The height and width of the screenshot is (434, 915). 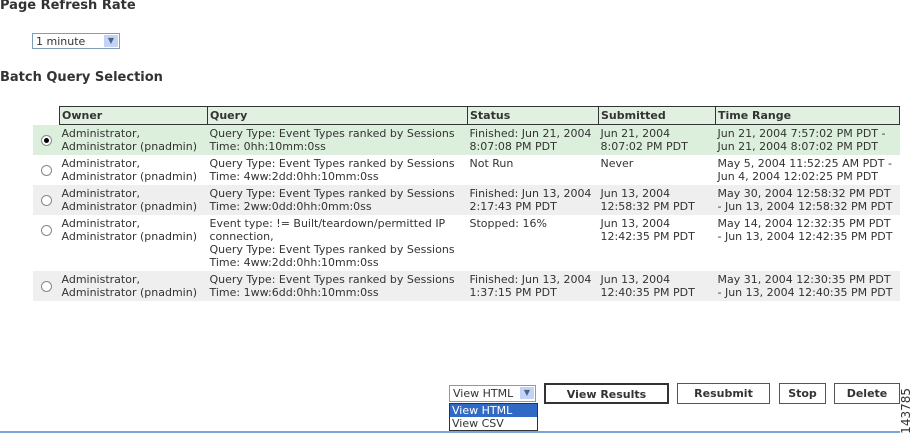 What do you see at coordinates (294, 292) in the screenshot?
I see `query-line: Time: 1ww:6dd:0hh:10mm:0ss` at bounding box center [294, 292].